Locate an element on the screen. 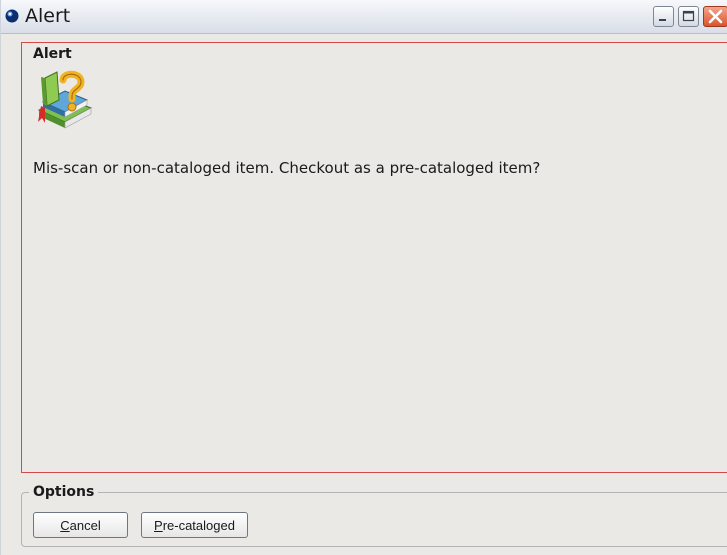 Image resolution: width=727 pixels, height=555 pixels. alert-panel-label: Alert is located at coordinates (52, 54).